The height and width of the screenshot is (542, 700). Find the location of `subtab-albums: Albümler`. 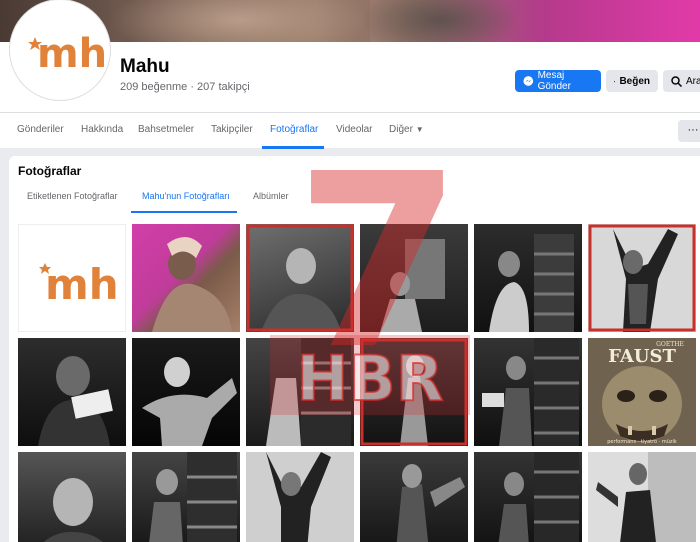

subtab-albums: Albümler is located at coordinates (271, 196).